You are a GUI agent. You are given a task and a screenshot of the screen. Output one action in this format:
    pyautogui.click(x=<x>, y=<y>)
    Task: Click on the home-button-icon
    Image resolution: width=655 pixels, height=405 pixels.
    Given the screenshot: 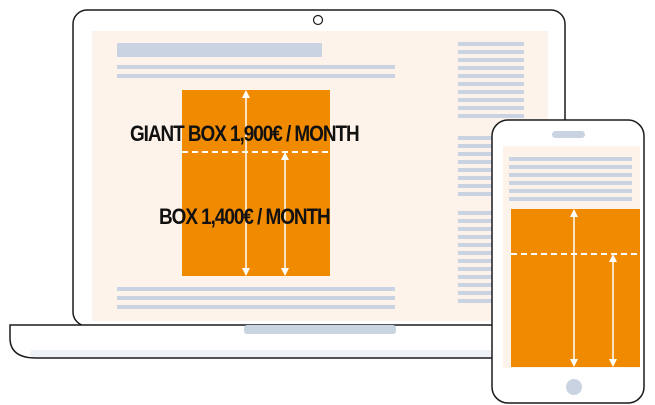 What is the action you would take?
    pyautogui.click(x=574, y=387)
    